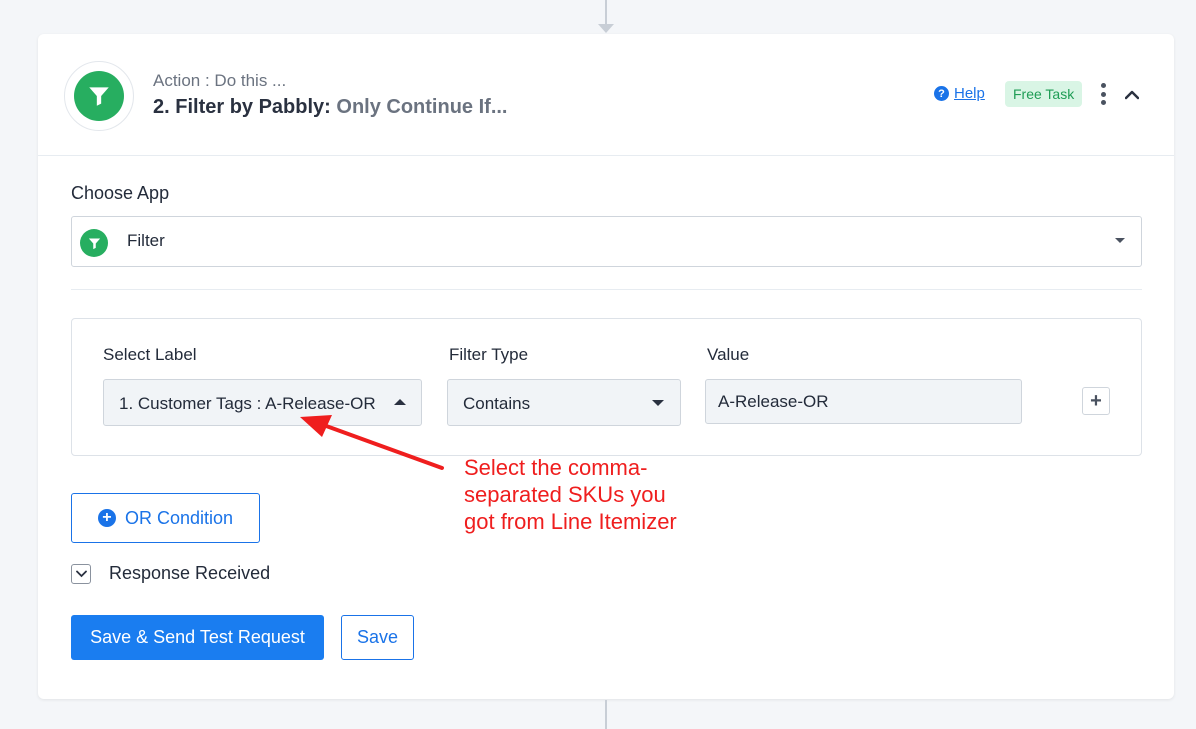 This screenshot has width=1196, height=729. I want to click on section-divider, so click(606, 289).